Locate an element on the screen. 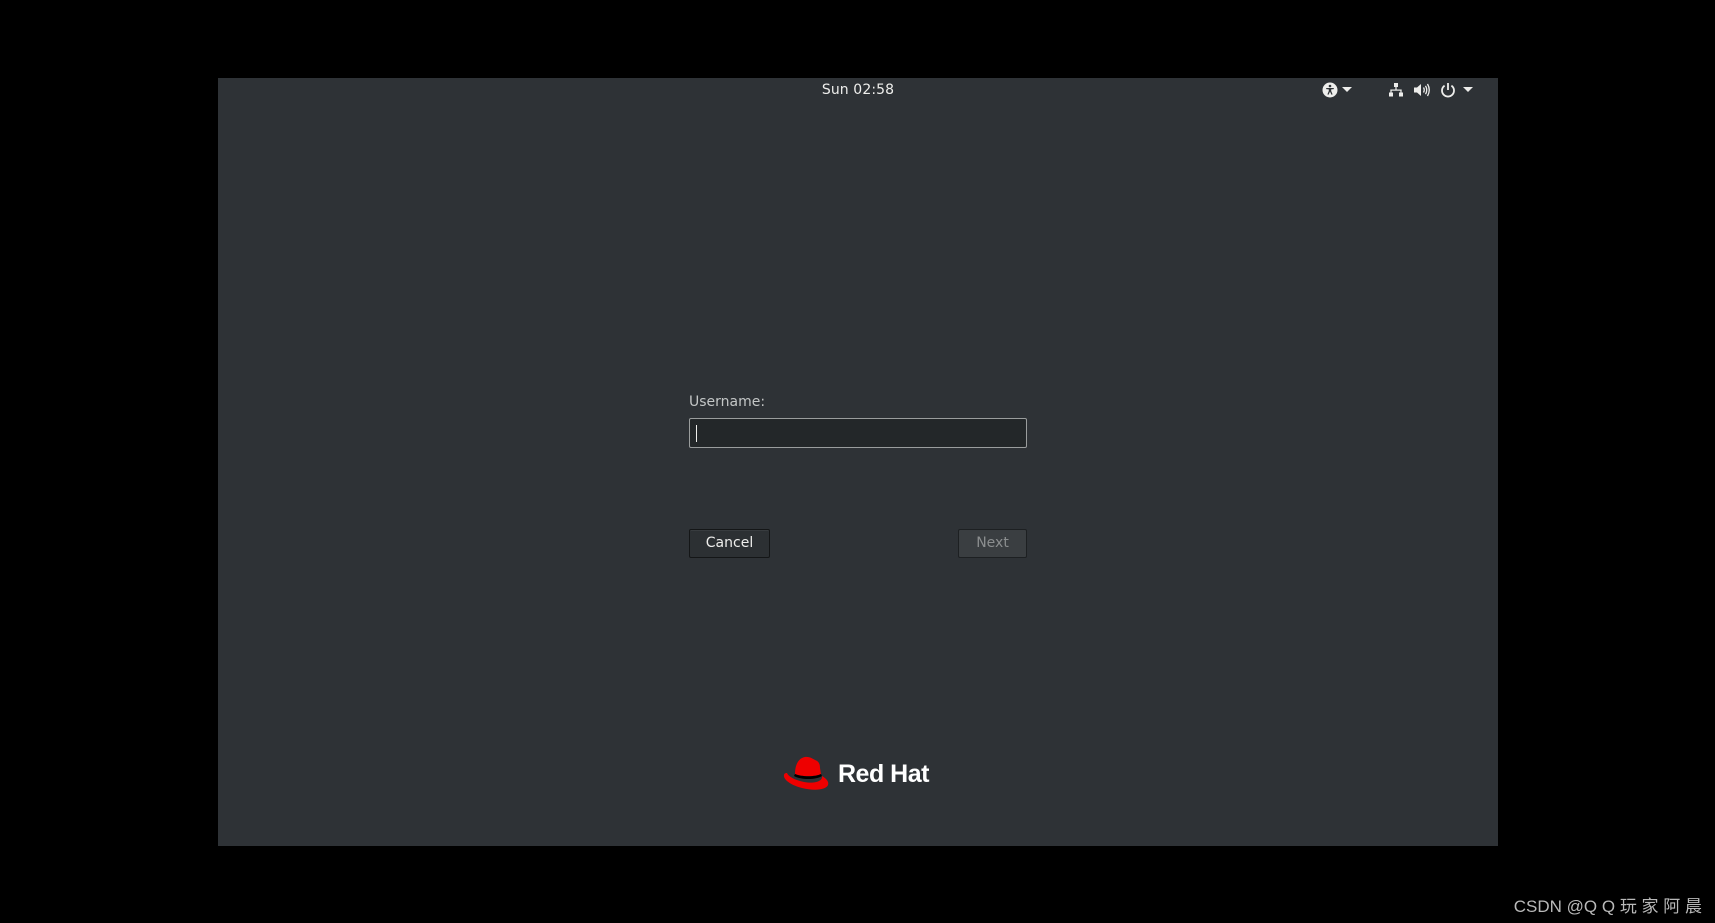 The height and width of the screenshot is (923, 1715). clock: Sun 02:58 is located at coordinates (858, 90).